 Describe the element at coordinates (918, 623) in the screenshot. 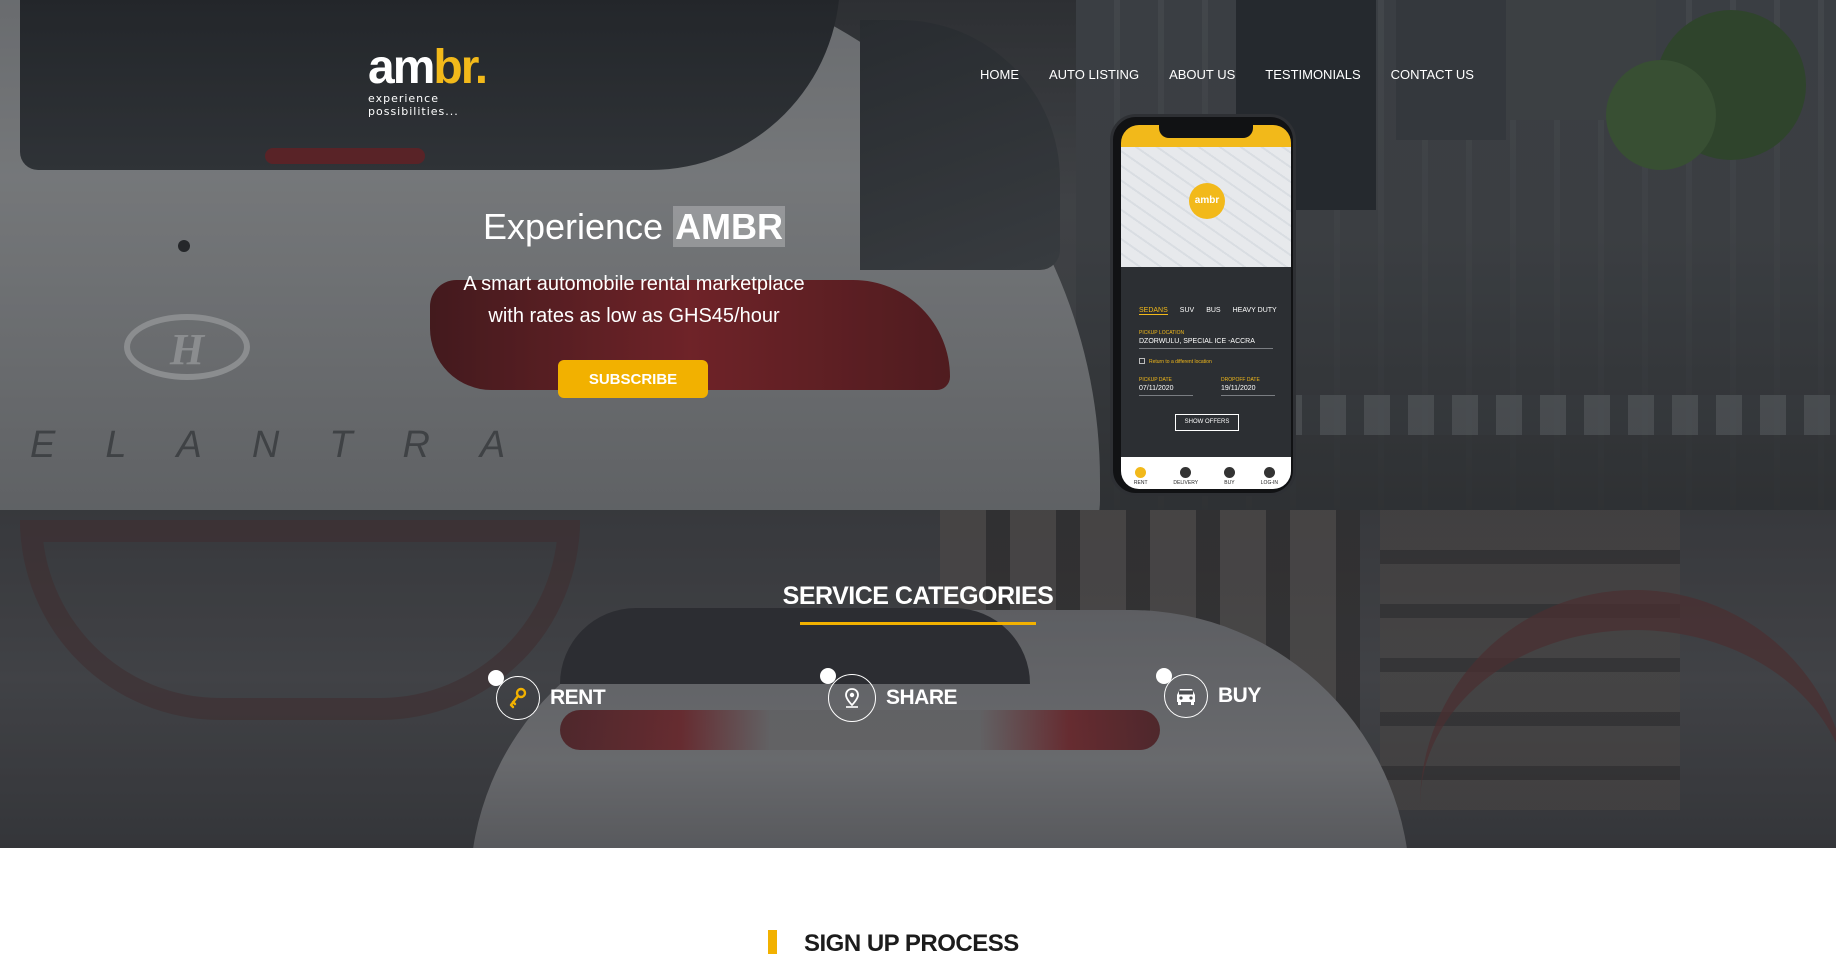

I see `service-title-underline` at that location.